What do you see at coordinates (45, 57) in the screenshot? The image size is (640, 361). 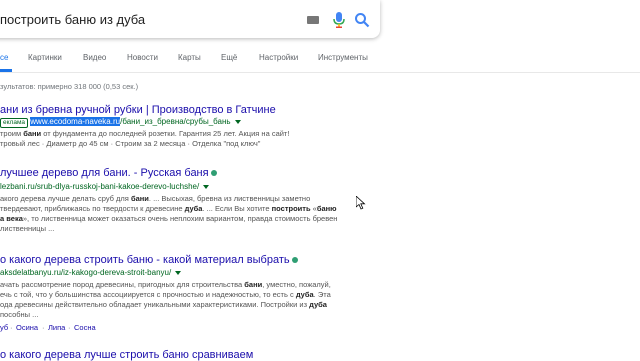 I see `tab-images: Картинки` at bounding box center [45, 57].